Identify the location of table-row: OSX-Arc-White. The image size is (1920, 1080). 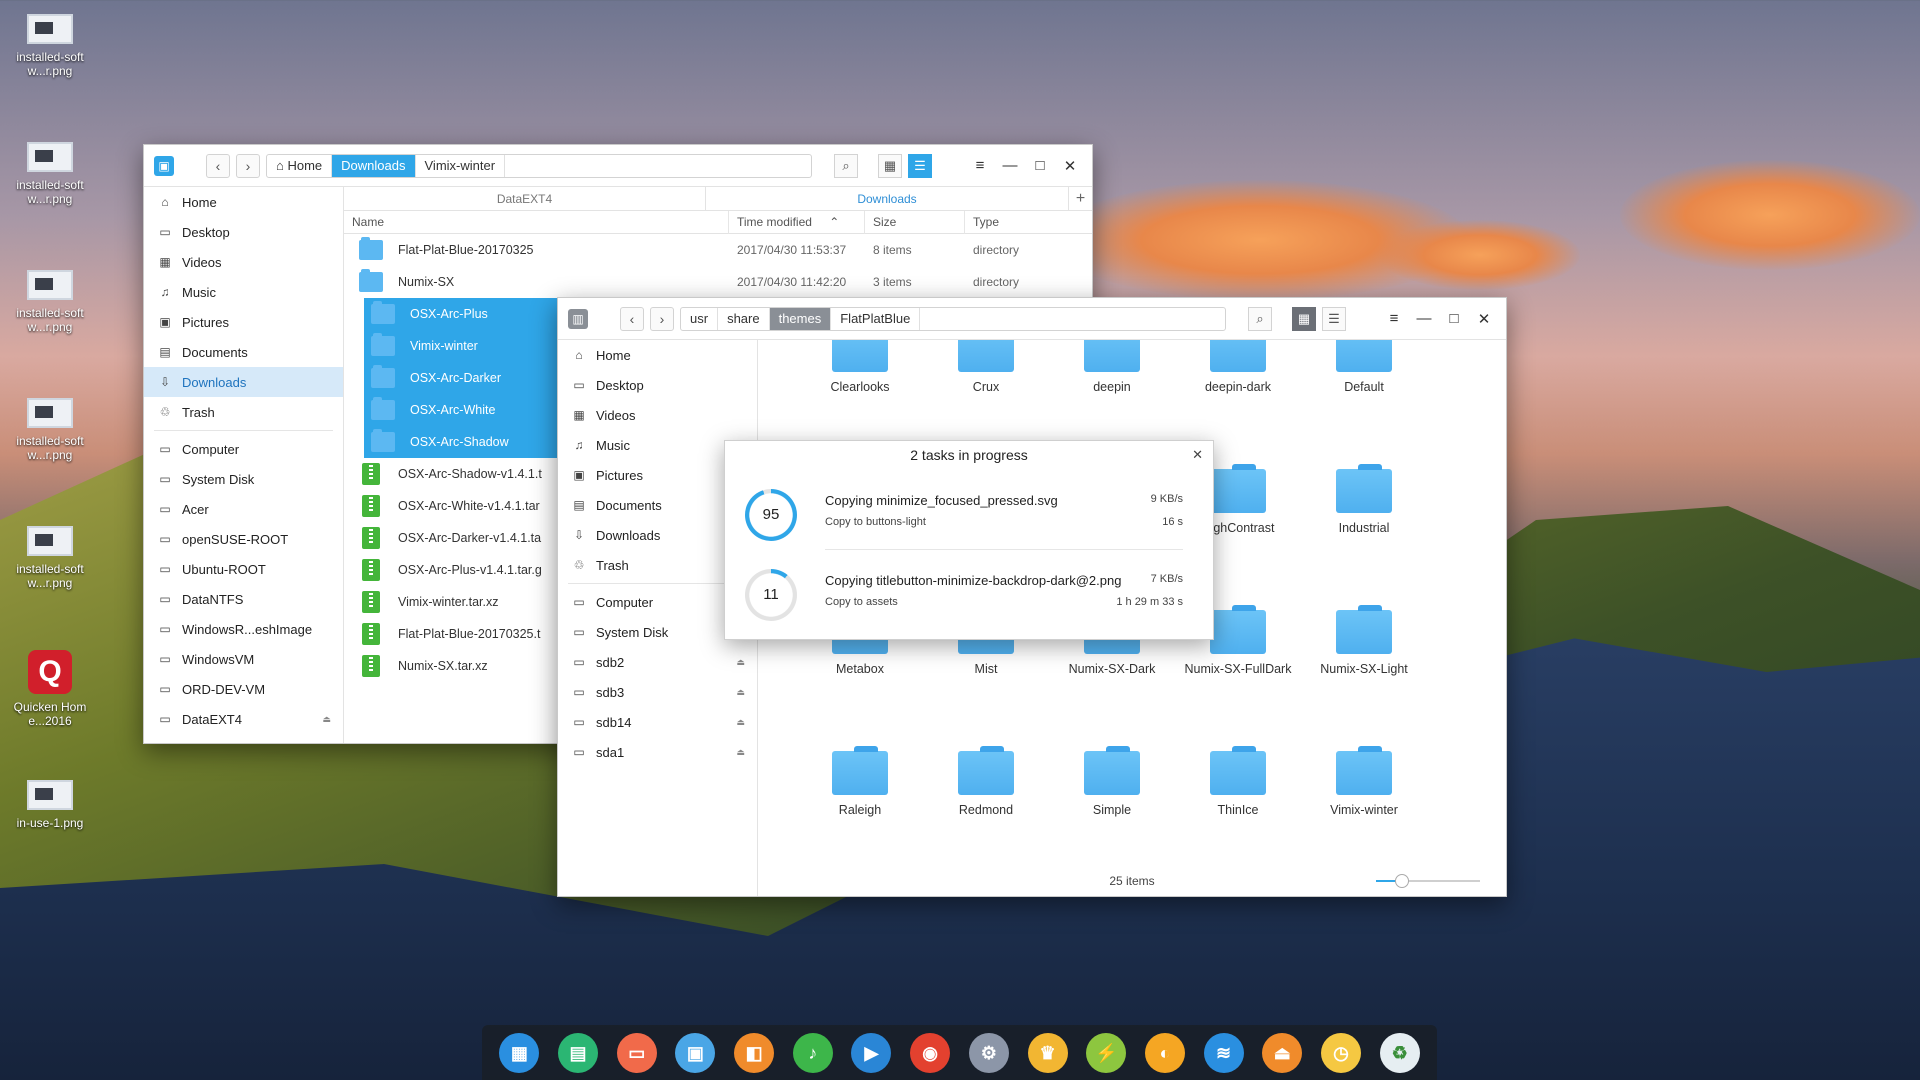
(469, 410).